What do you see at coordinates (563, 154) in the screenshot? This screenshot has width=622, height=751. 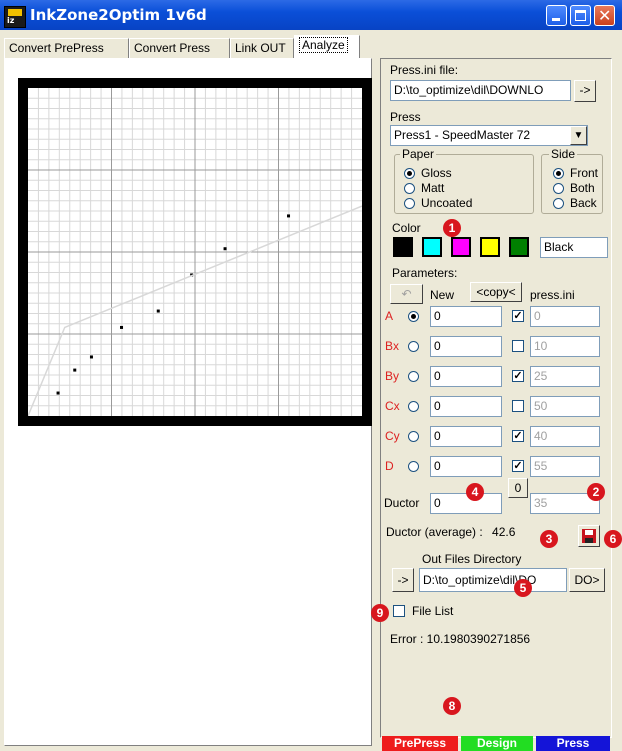 I see `side-group-title: Side` at bounding box center [563, 154].